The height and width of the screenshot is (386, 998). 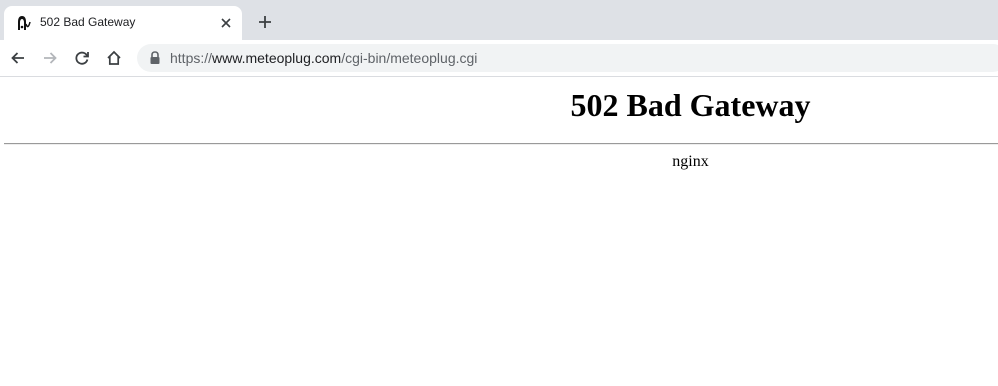 What do you see at coordinates (18, 58) in the screenshot?
I see `arrow-left-icon` at bounding box center [18, 58].